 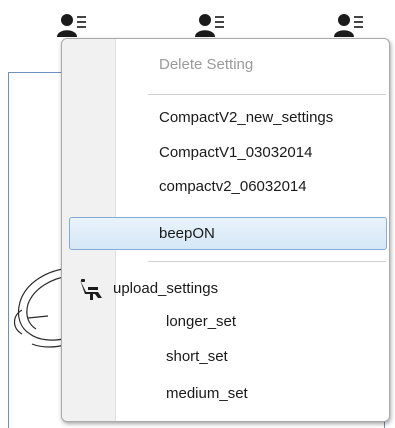 I want to click on dental-chair-icon, so click(x=91, y=289).